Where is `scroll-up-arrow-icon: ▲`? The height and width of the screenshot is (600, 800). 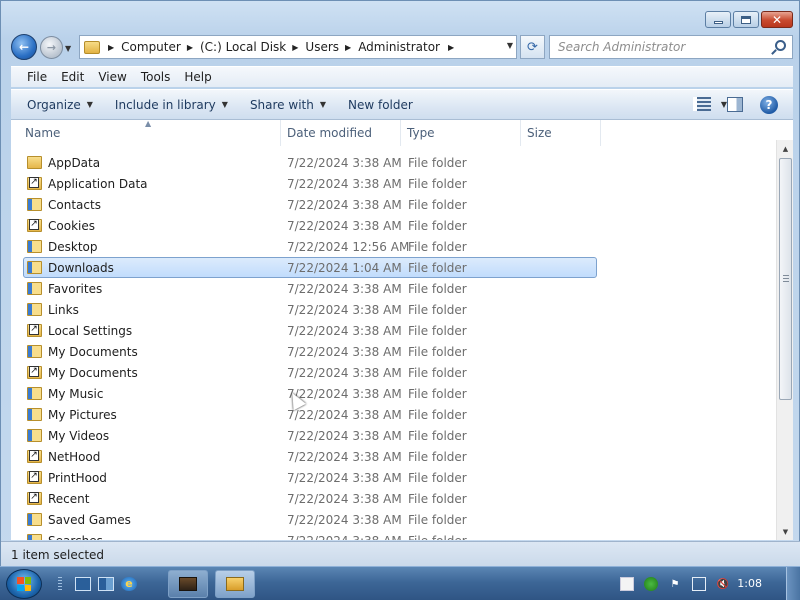 scroll-up-arrow-icon: ▲ is located at coordinates (785, 148).